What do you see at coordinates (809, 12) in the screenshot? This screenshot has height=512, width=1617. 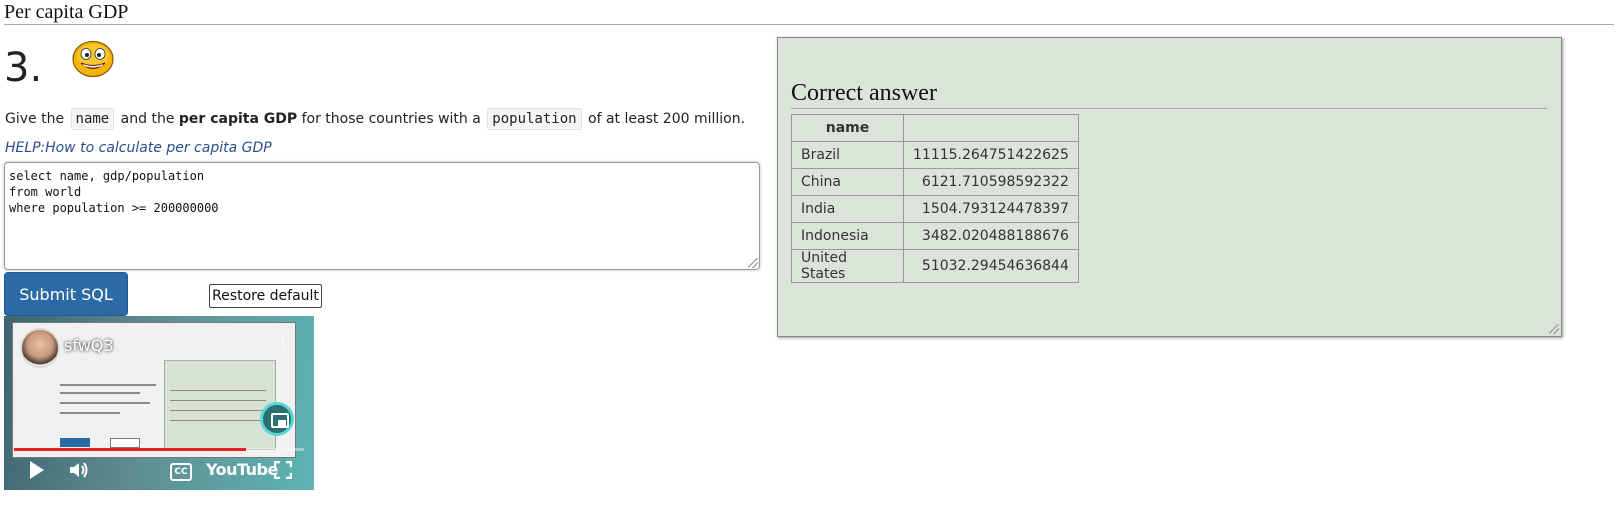 I see `page-title: Per capita GDP` at bounding box center [809, 12].